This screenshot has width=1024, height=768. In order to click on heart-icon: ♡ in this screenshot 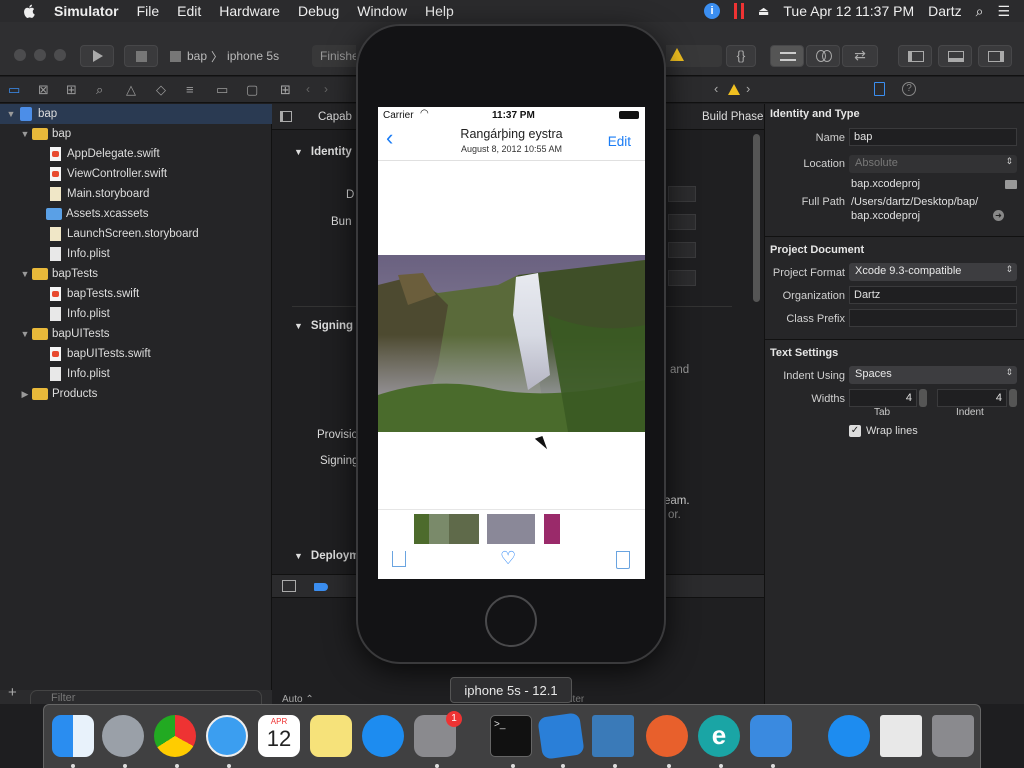, I will do `click(508, 558)`.